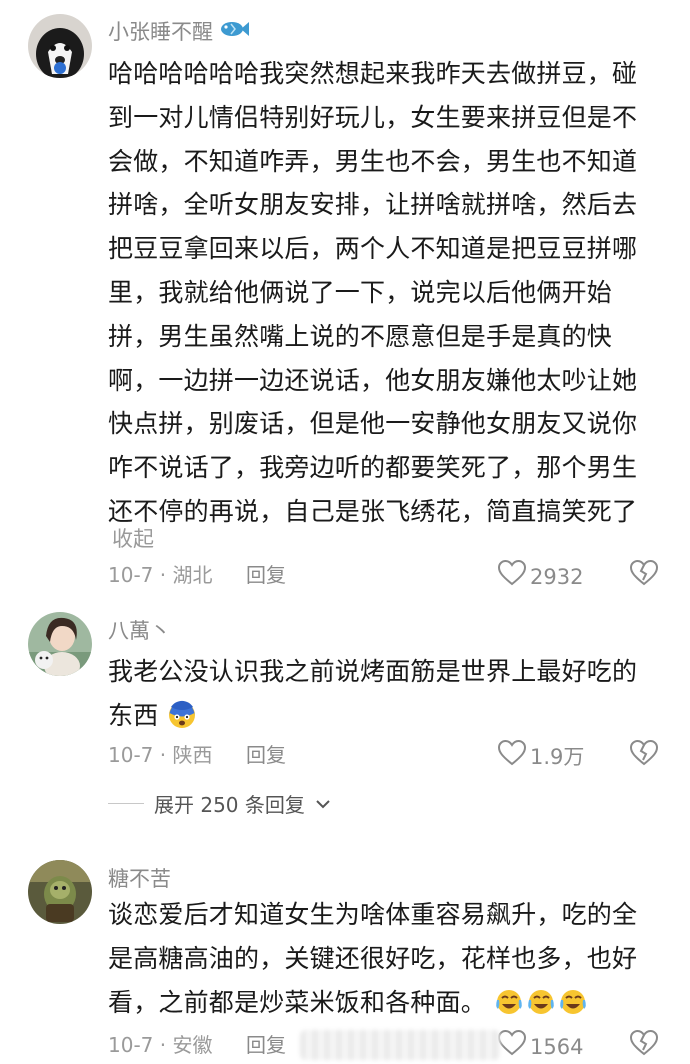  Describe the element at coordinates (557, 577) in the screenshot. I see `like-count: 2932` at that location.